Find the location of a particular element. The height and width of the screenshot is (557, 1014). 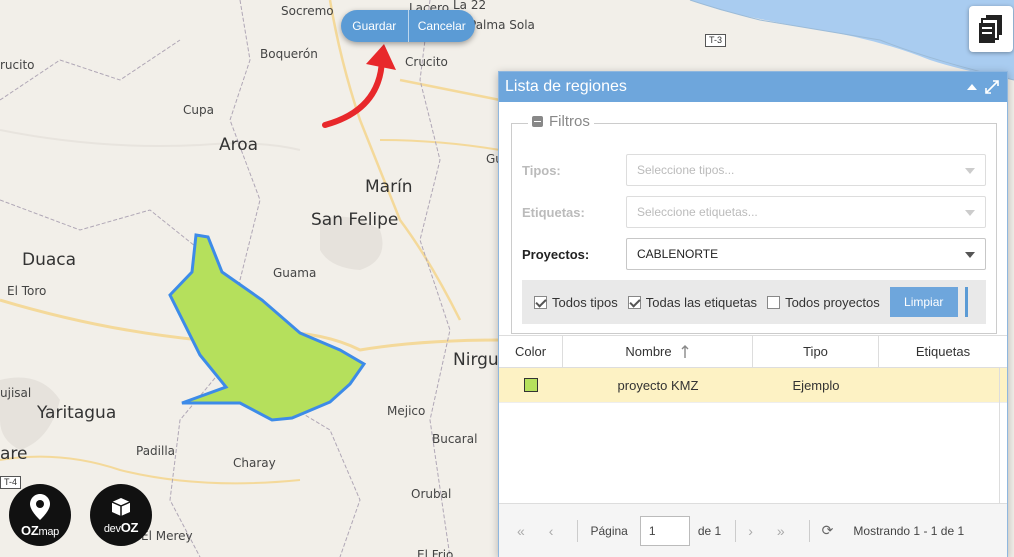

column-header-name: Nombre is located at coordinates (658, 351).